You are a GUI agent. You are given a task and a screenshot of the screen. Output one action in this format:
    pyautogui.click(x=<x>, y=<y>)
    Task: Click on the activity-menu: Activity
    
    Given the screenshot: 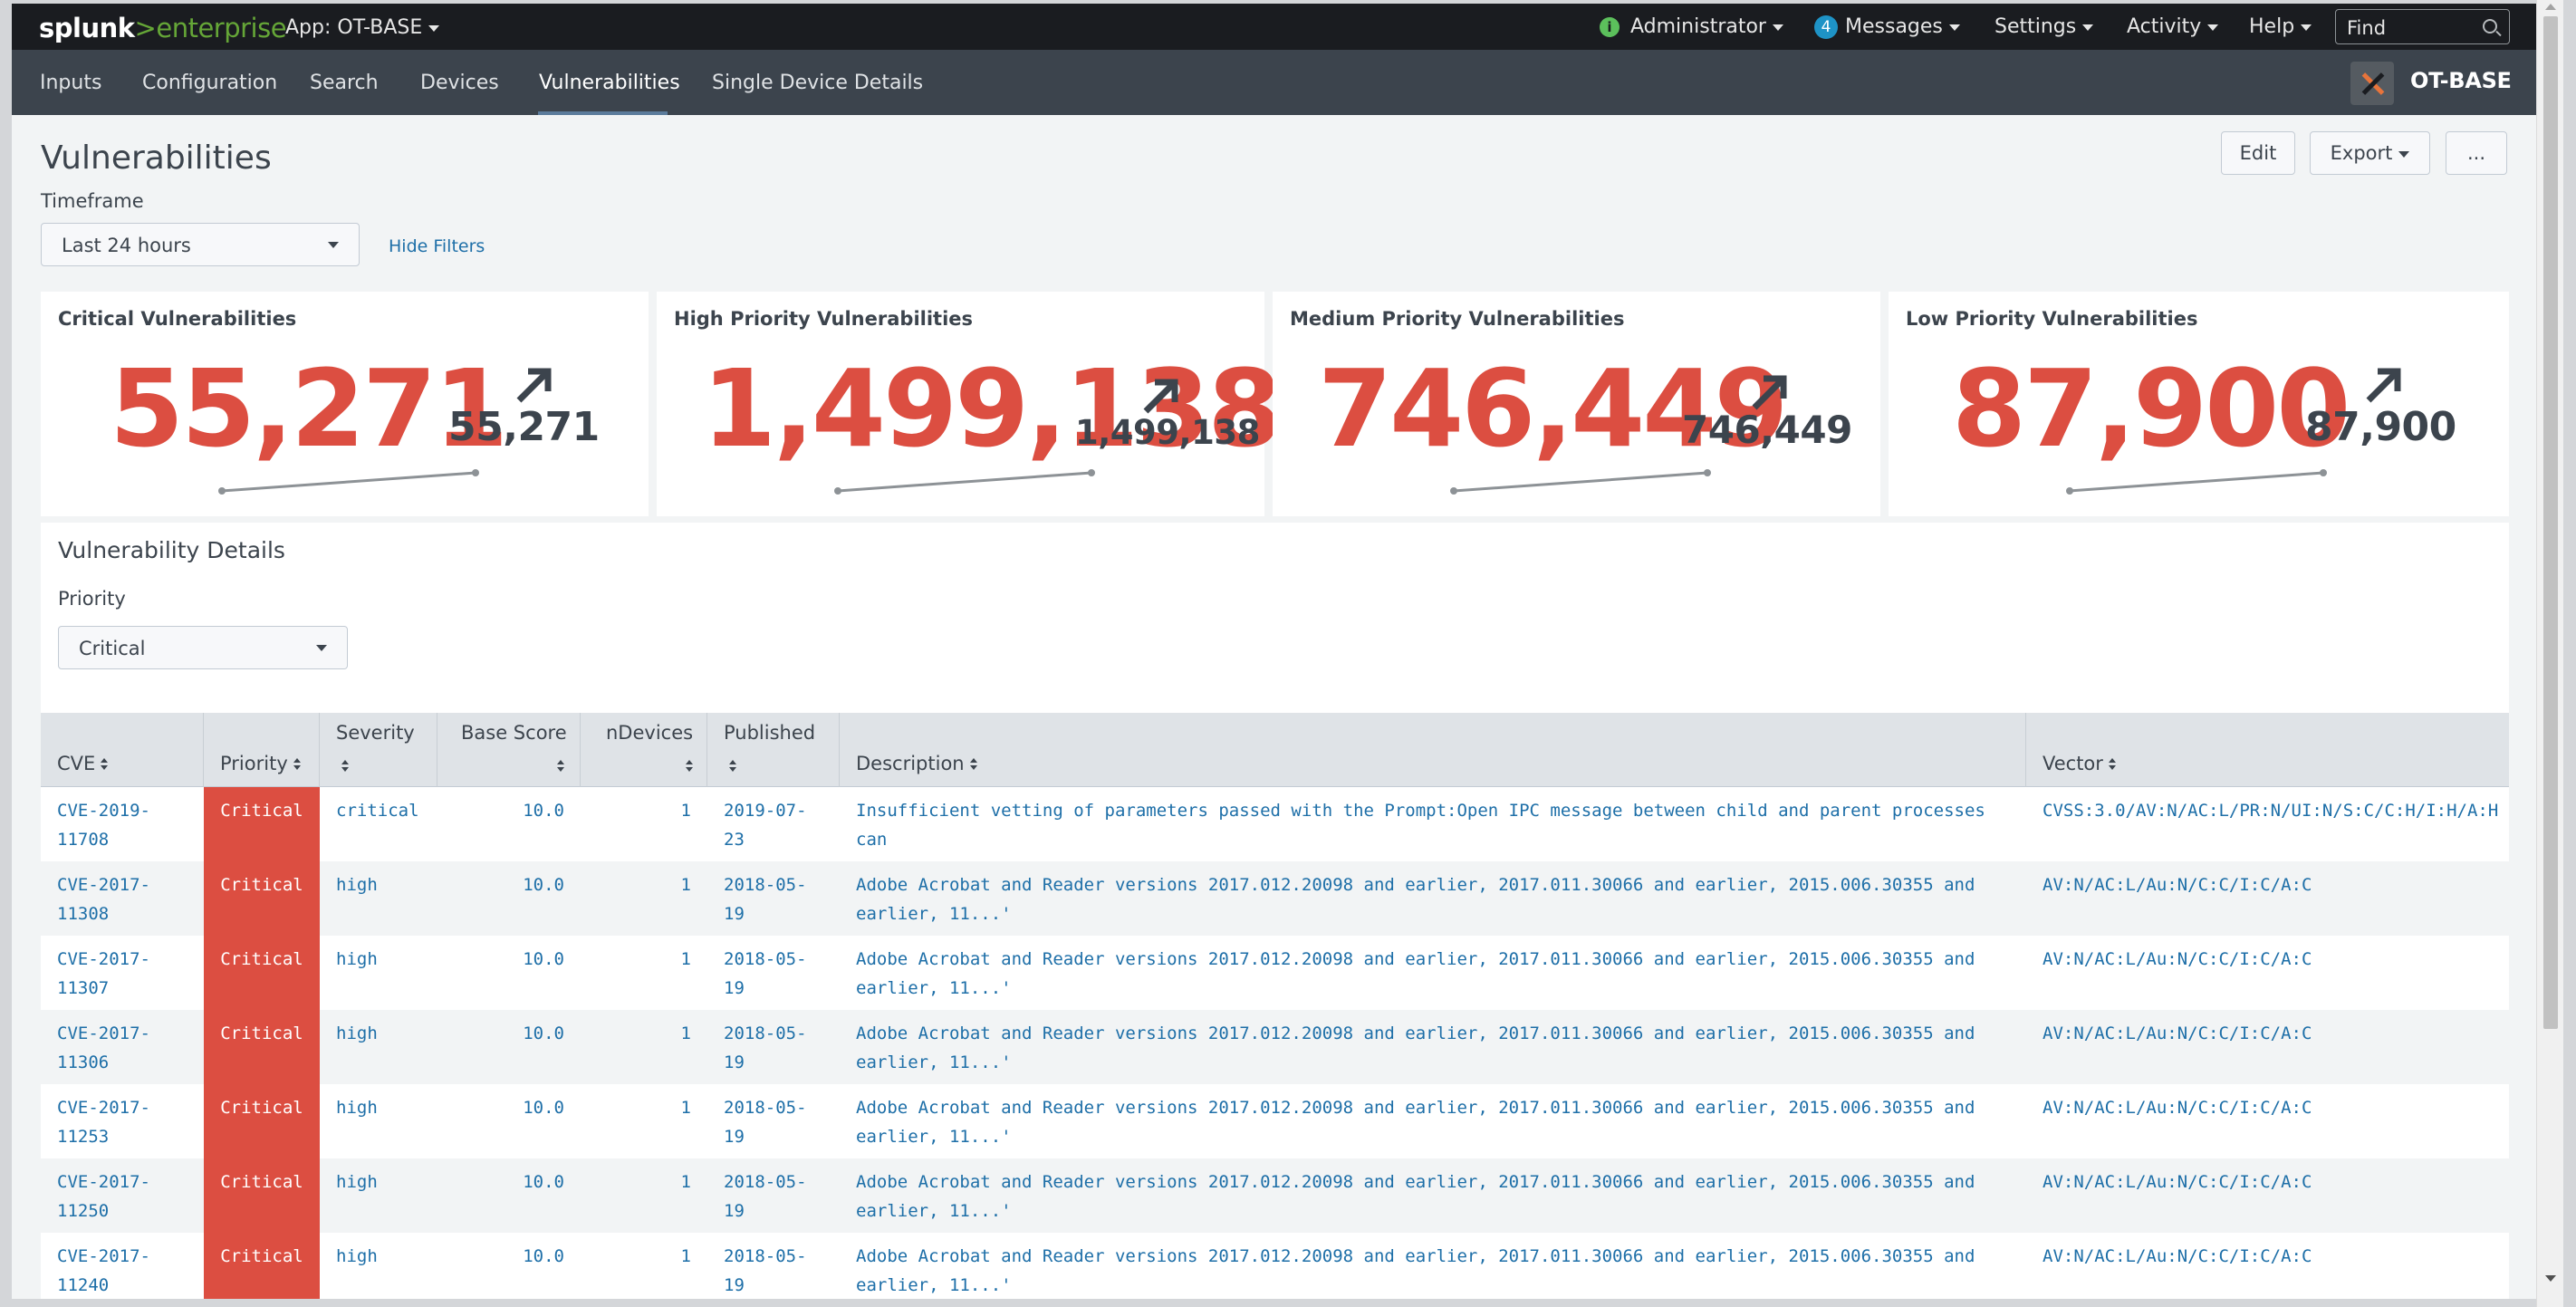 What is the action you would take?
    pyautogui.click(x=2173, y=26)
    